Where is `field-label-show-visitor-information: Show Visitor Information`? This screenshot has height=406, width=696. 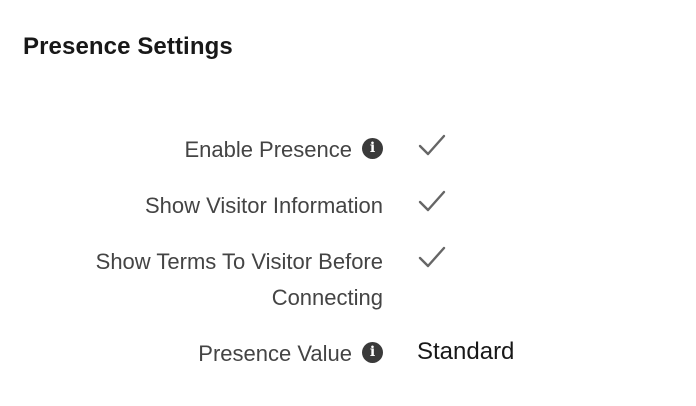
field-label-show-visitor-information: Show Visitor Information is located at coordinates (263, 205).